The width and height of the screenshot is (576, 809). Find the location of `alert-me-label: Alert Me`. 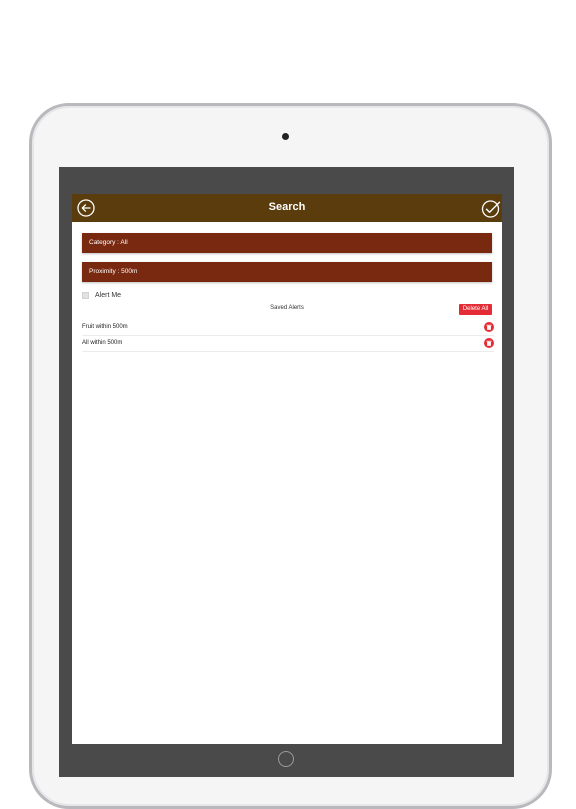

alert-me-label: Alert Me is located at coordinates (108, 295).